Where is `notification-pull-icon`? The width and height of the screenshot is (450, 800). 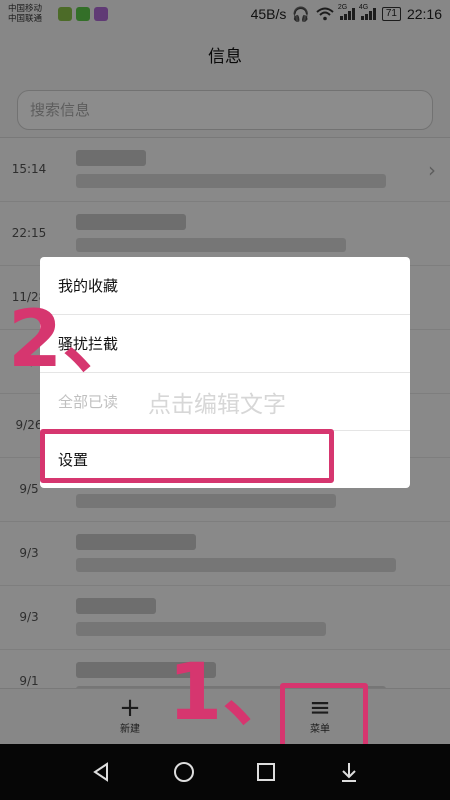
notification-pull-icon is located at coordinates (349, 772).